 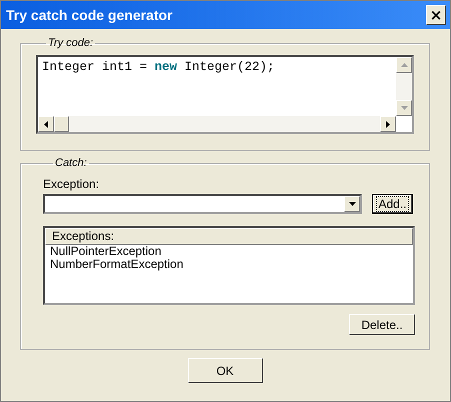 I want to click on dropdown-arrow-icon, so click(x=352, y=204).